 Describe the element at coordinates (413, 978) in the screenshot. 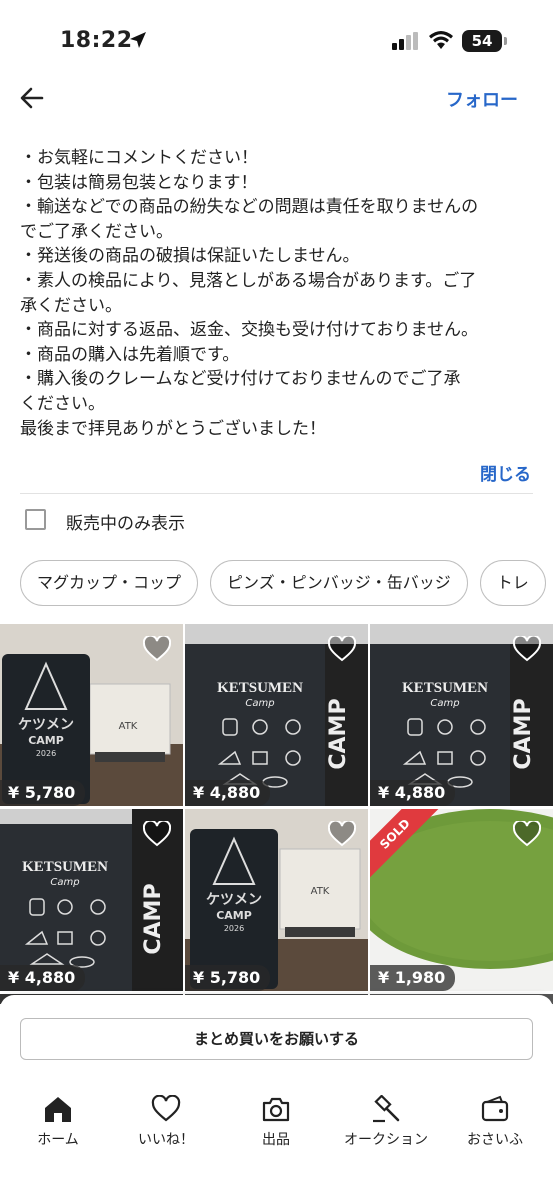

I see `price-tag: ¥ 1,980` at that location.